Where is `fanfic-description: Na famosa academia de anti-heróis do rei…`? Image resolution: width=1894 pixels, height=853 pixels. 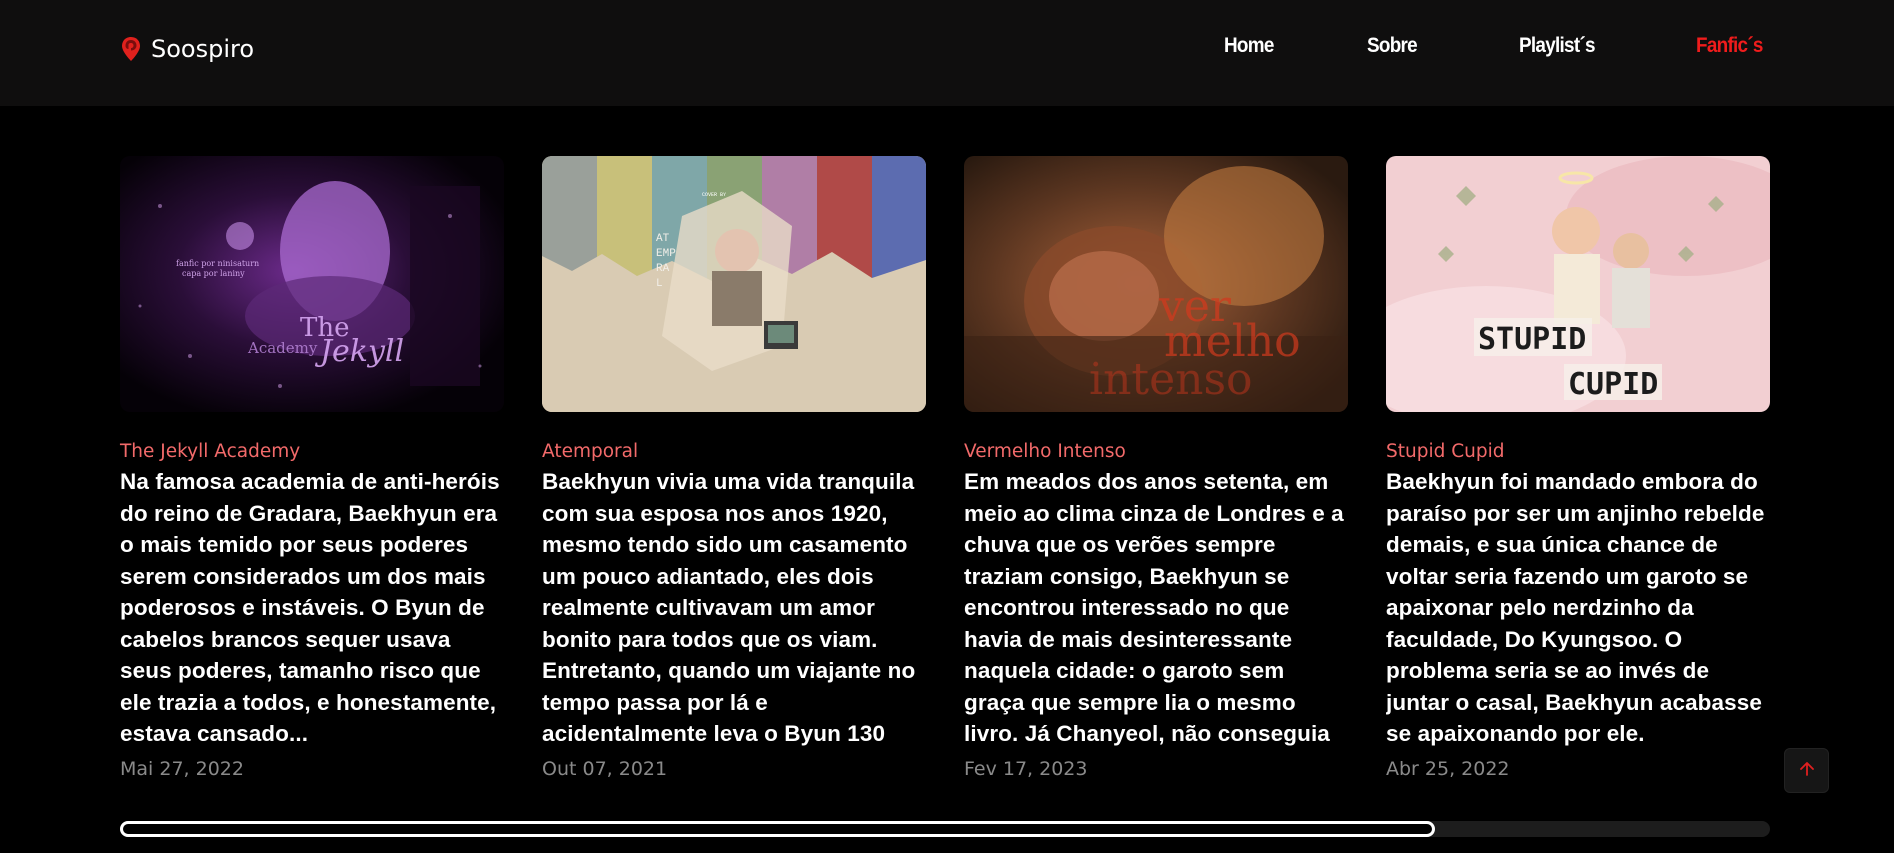
fanfic-description: Na famosa academia de anti-heróis do rei… is located at coordinates (310, 607).